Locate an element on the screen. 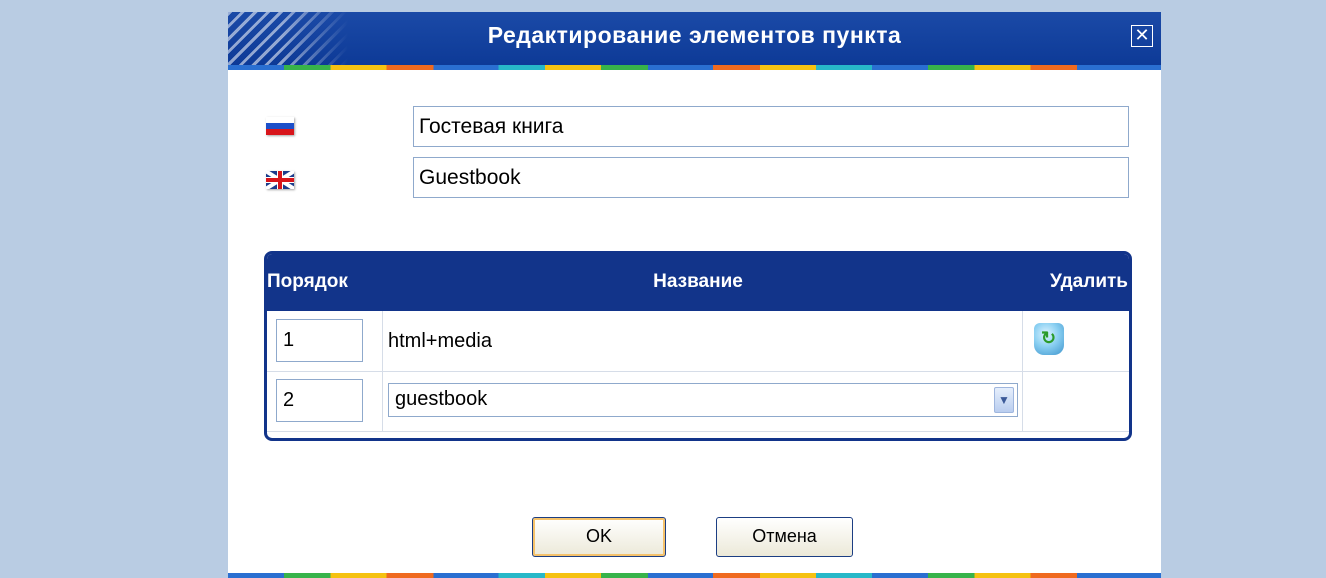 The image size is (1326, 578). column-header-name: Название is located at coordinates (698, 281).